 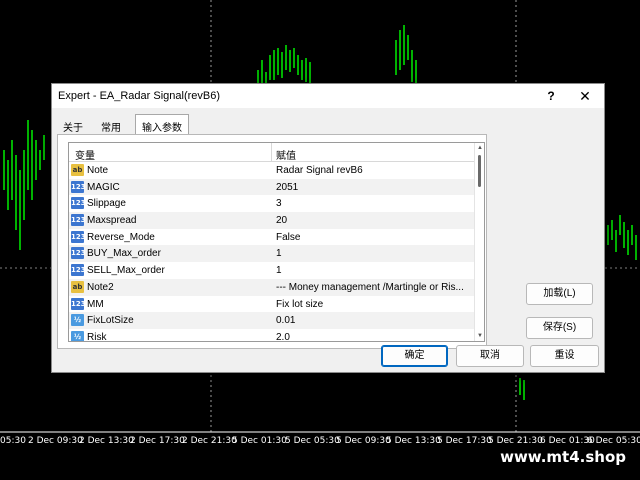 I want to click on param-value: False, so click(x=375, y=237).